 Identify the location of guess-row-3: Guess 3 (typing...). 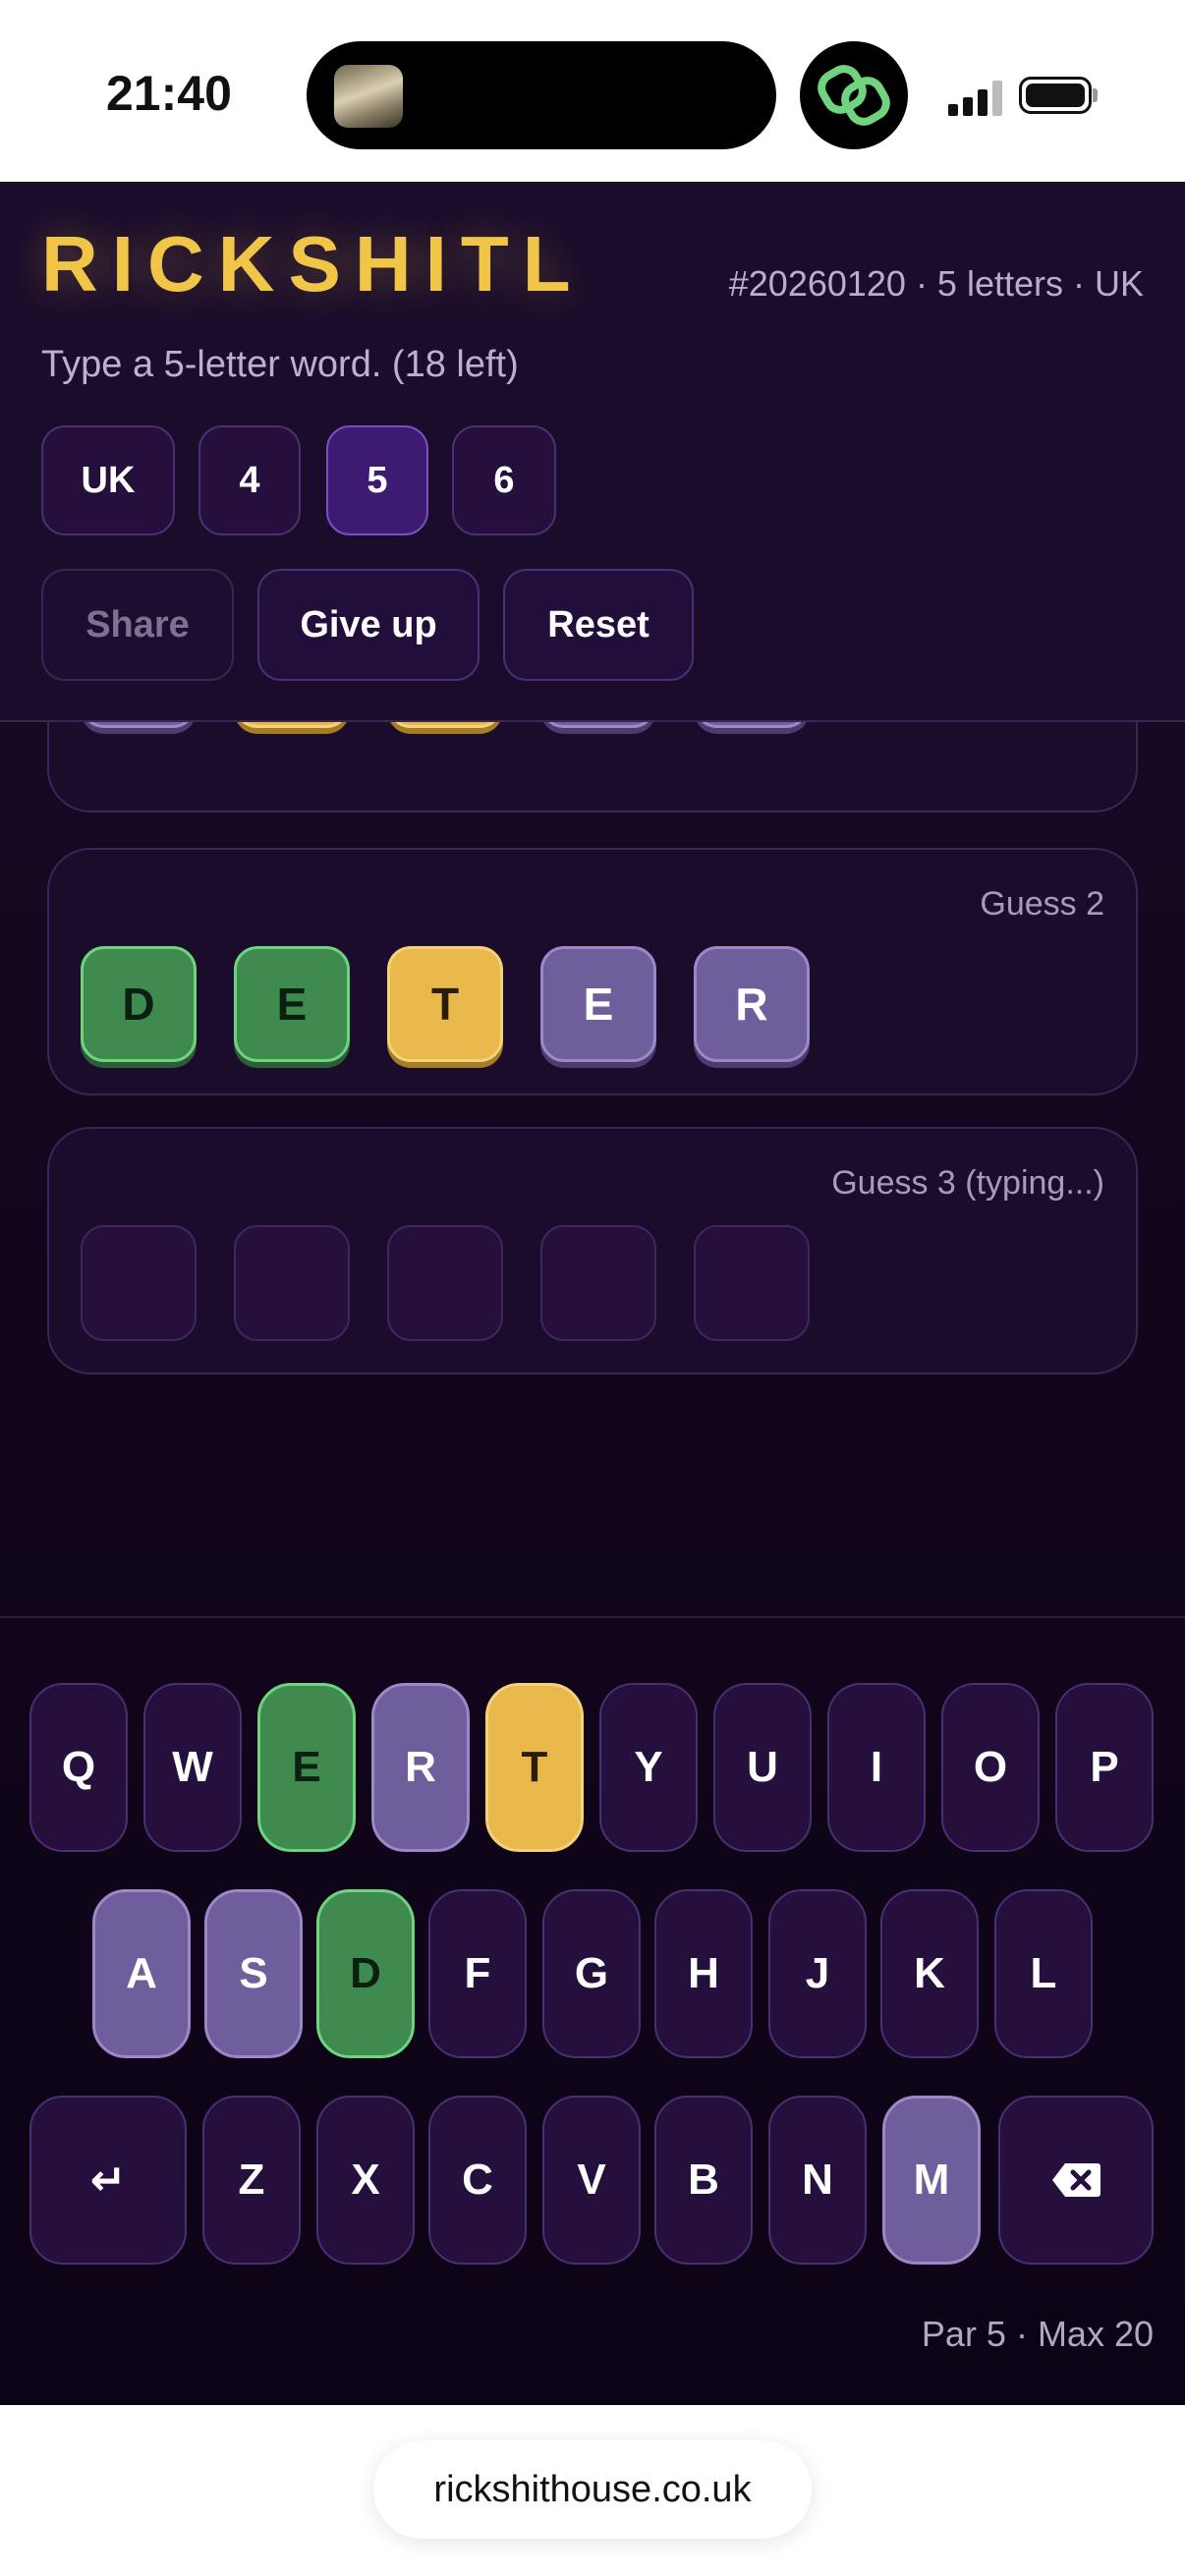
(592, 1250).